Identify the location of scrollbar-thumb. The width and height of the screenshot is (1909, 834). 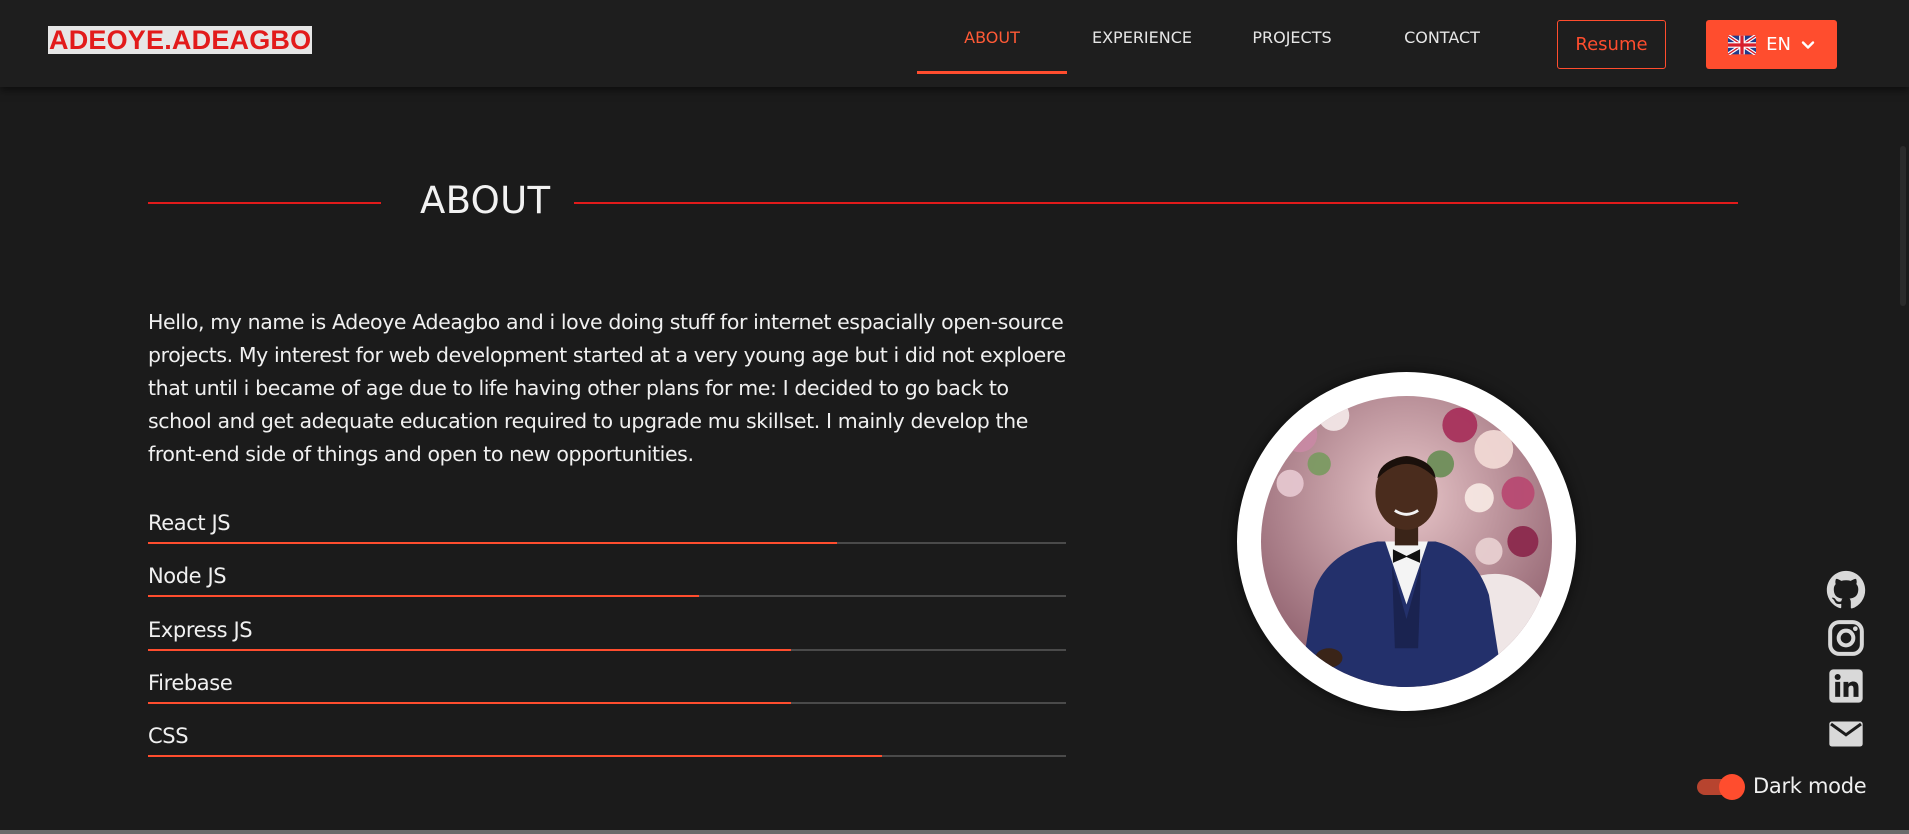
(1903, 226).